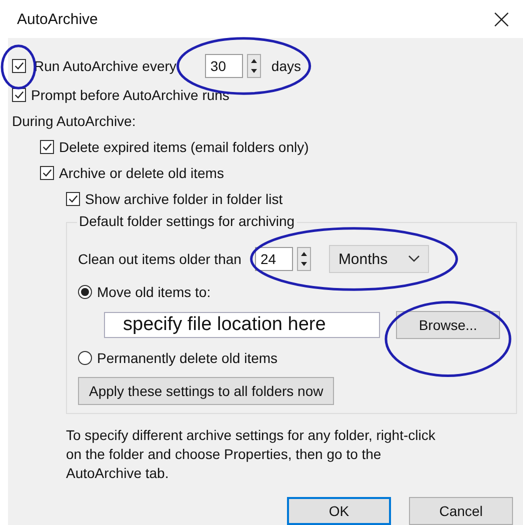 The width and height of the screenshot is (523, 525). I want to click on dialog-button: OK, so click(339, 511).